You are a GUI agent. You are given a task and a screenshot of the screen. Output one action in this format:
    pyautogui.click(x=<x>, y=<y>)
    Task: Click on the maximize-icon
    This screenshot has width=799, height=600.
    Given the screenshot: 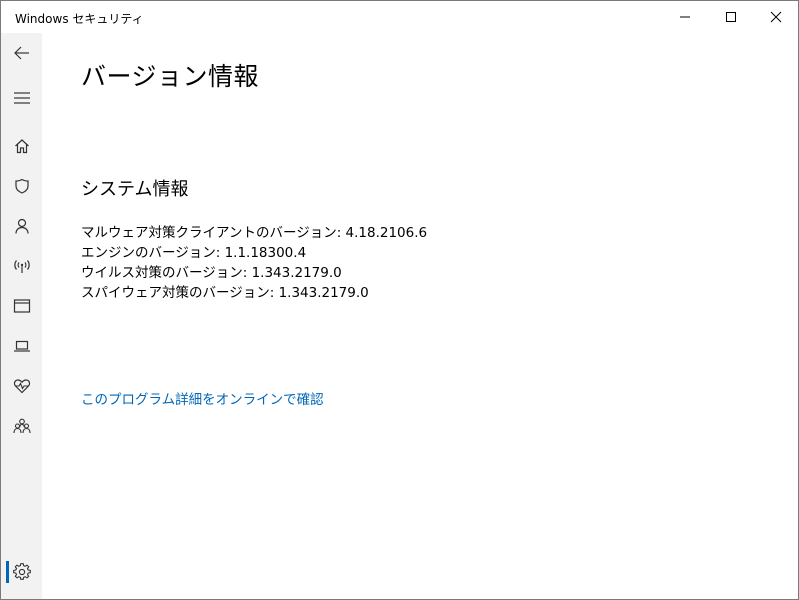 What is the action you would take?
    pyautogui.click(x=731, y=17)
    